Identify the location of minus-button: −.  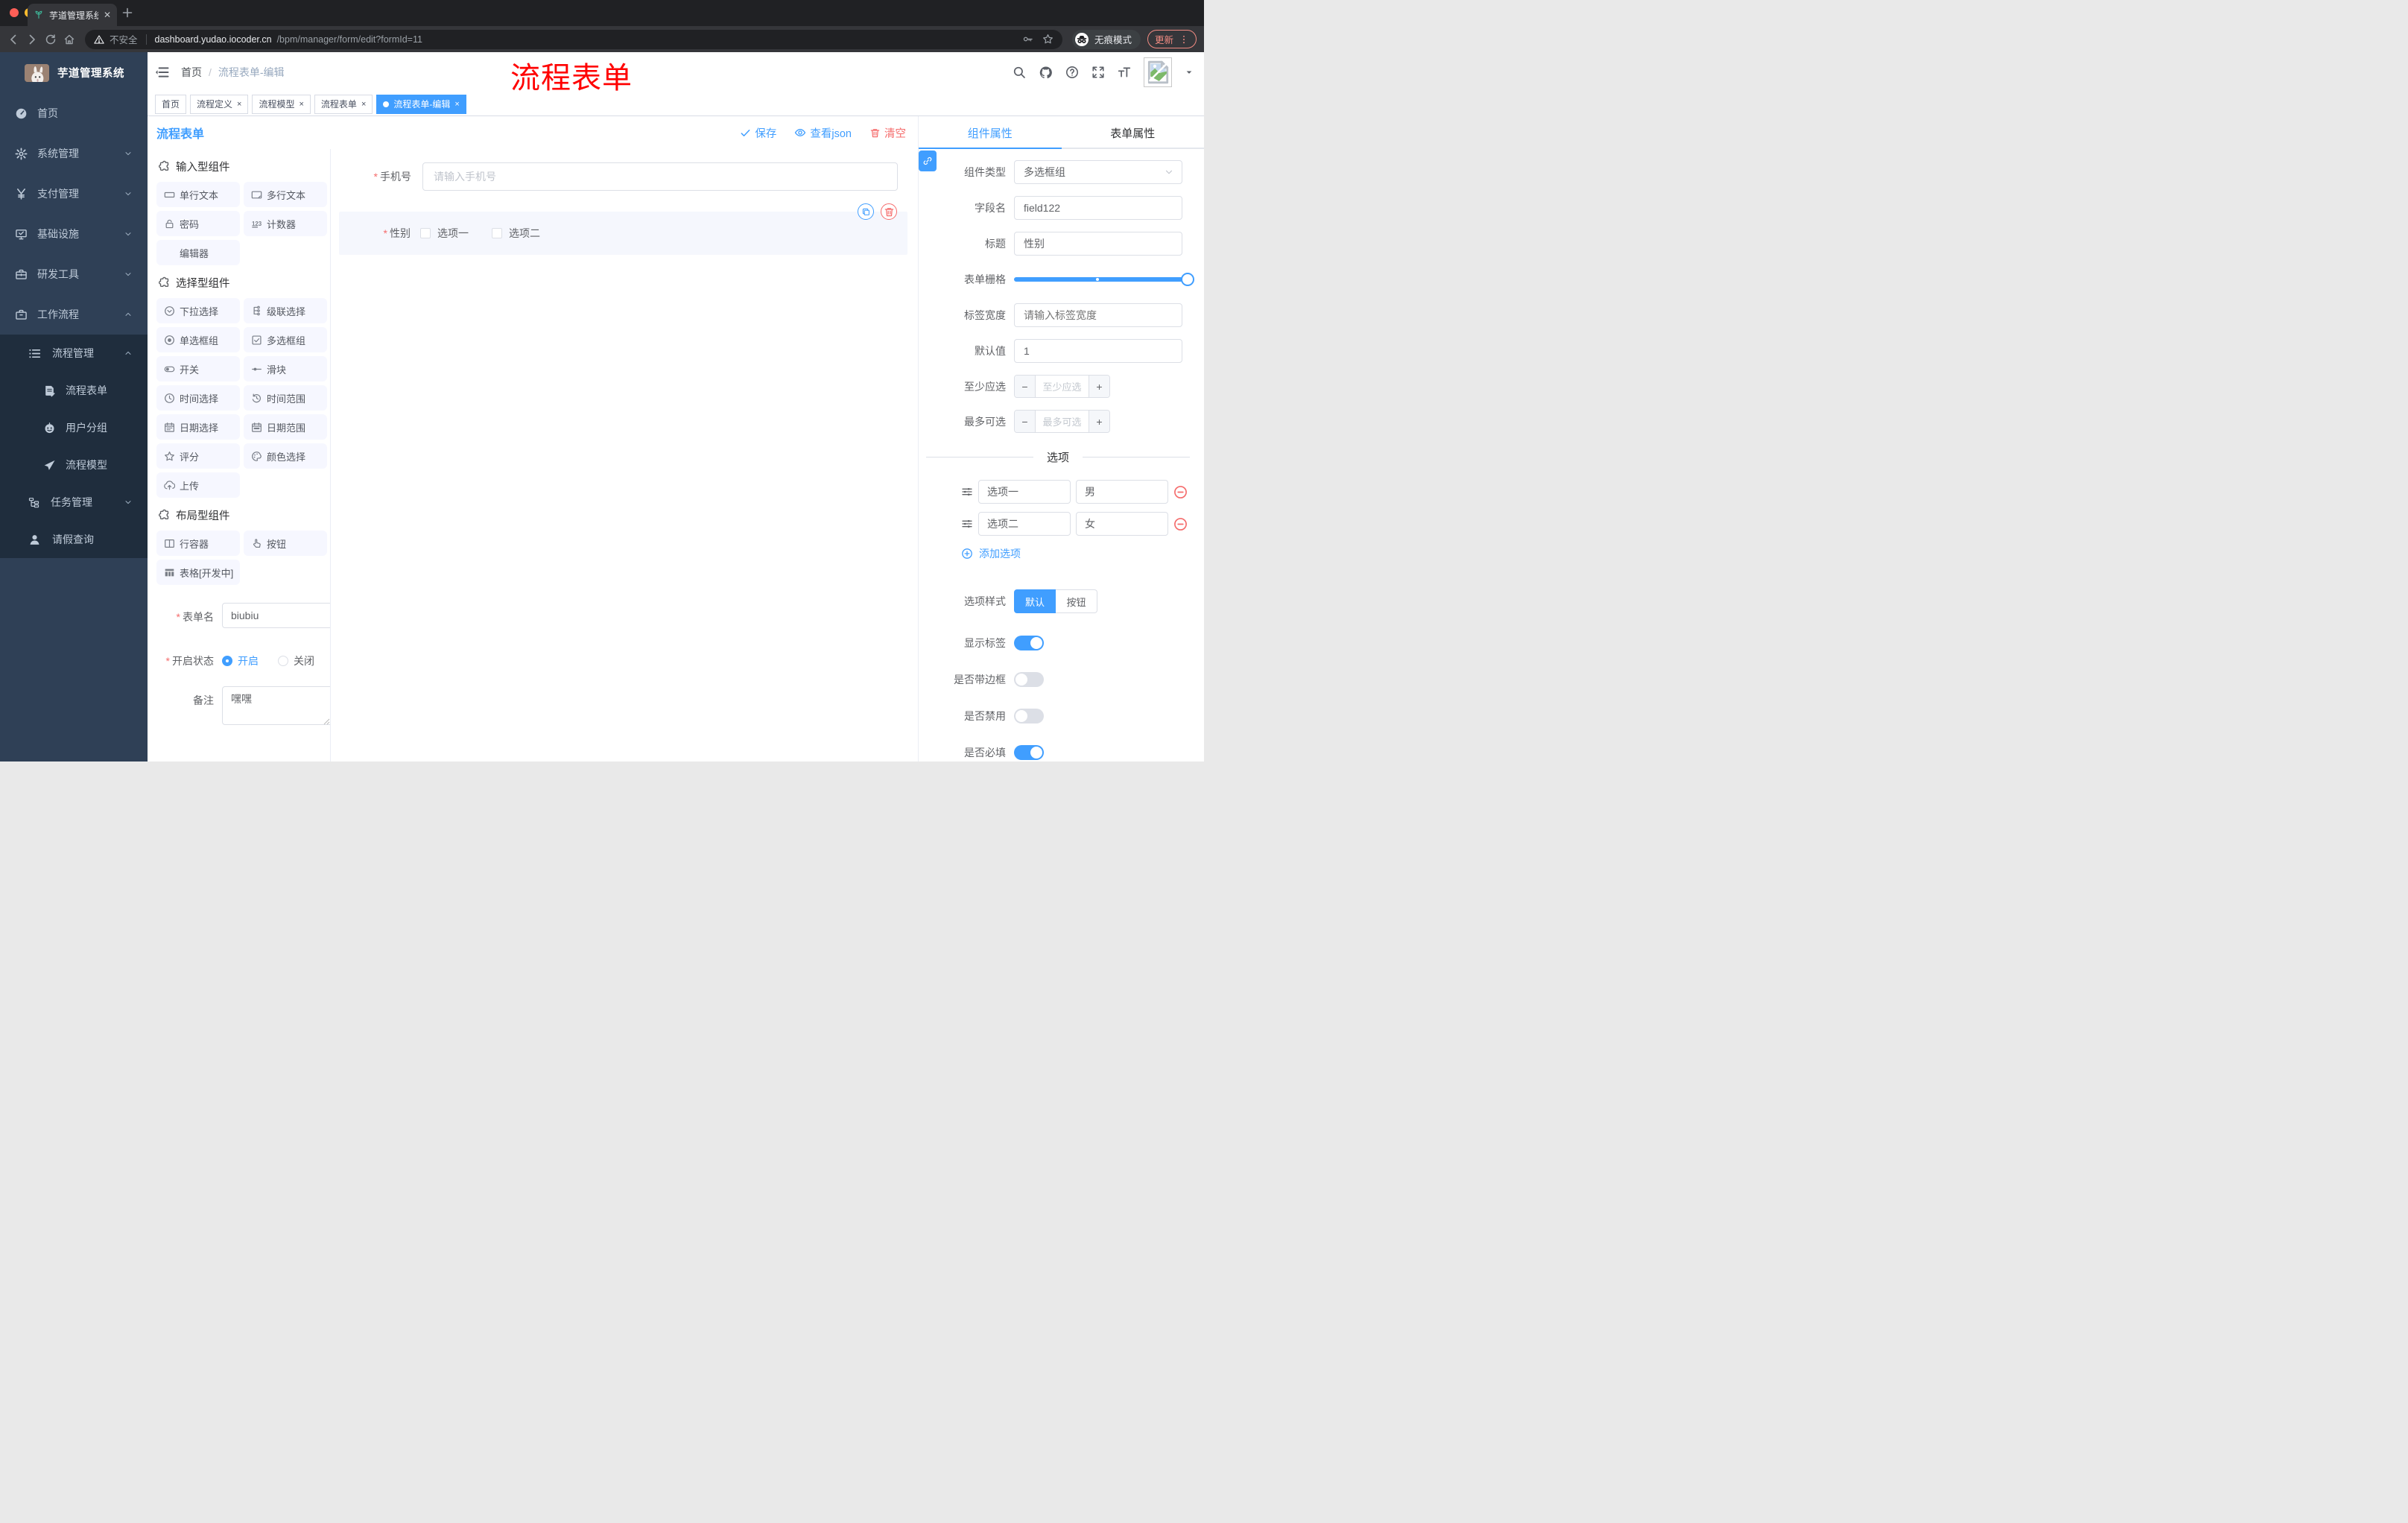
(1025, 387).